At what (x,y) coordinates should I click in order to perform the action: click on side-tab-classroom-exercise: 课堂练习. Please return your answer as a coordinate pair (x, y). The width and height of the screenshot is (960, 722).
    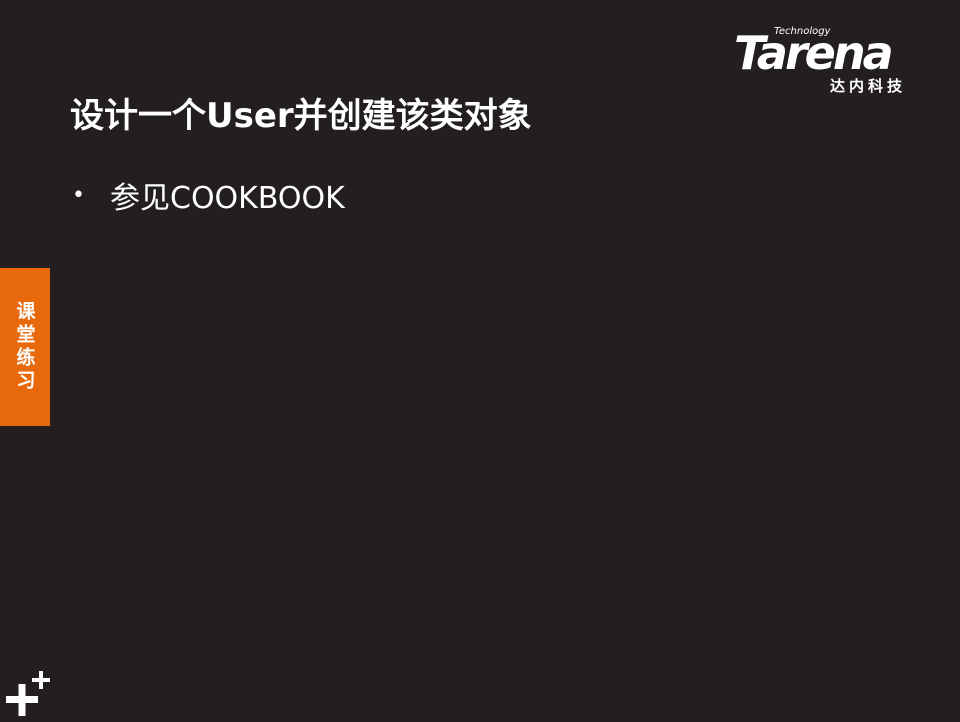
    Looking at the image, I should click on (25, 347).